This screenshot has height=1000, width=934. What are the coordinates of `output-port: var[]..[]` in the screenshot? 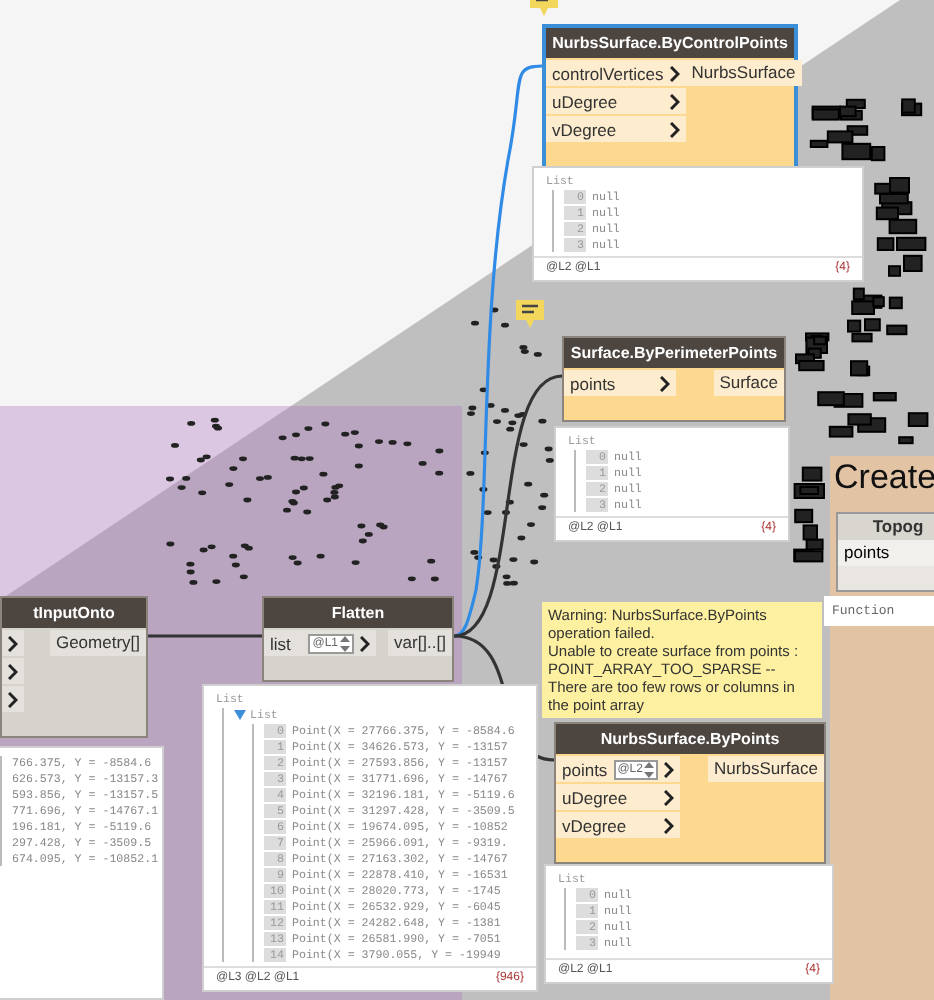 It's located at (420, 643).